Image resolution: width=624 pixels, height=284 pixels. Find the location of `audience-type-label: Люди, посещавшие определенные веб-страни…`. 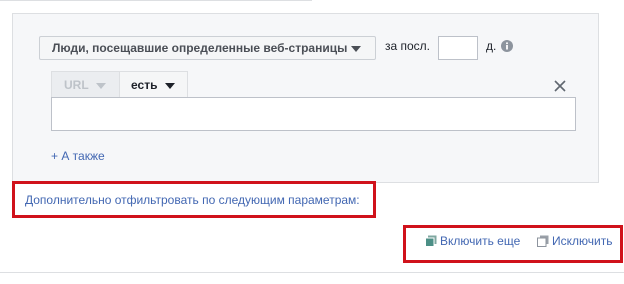

audience-type-label: Люди, посещавшие определенные веб-страни… is located at coordinates (200, 48).